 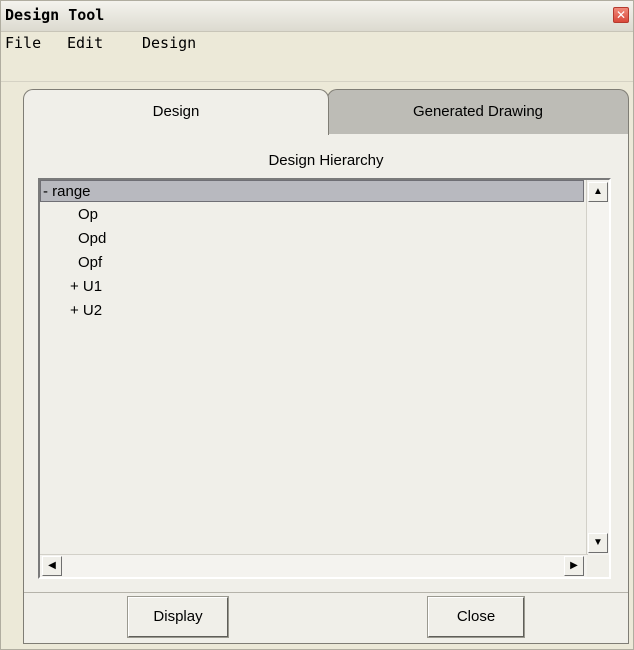 What do you see at coordinates (71, 287) in the screenshot?
I see `tree-item: + U1` at bounding box center [71, 287].